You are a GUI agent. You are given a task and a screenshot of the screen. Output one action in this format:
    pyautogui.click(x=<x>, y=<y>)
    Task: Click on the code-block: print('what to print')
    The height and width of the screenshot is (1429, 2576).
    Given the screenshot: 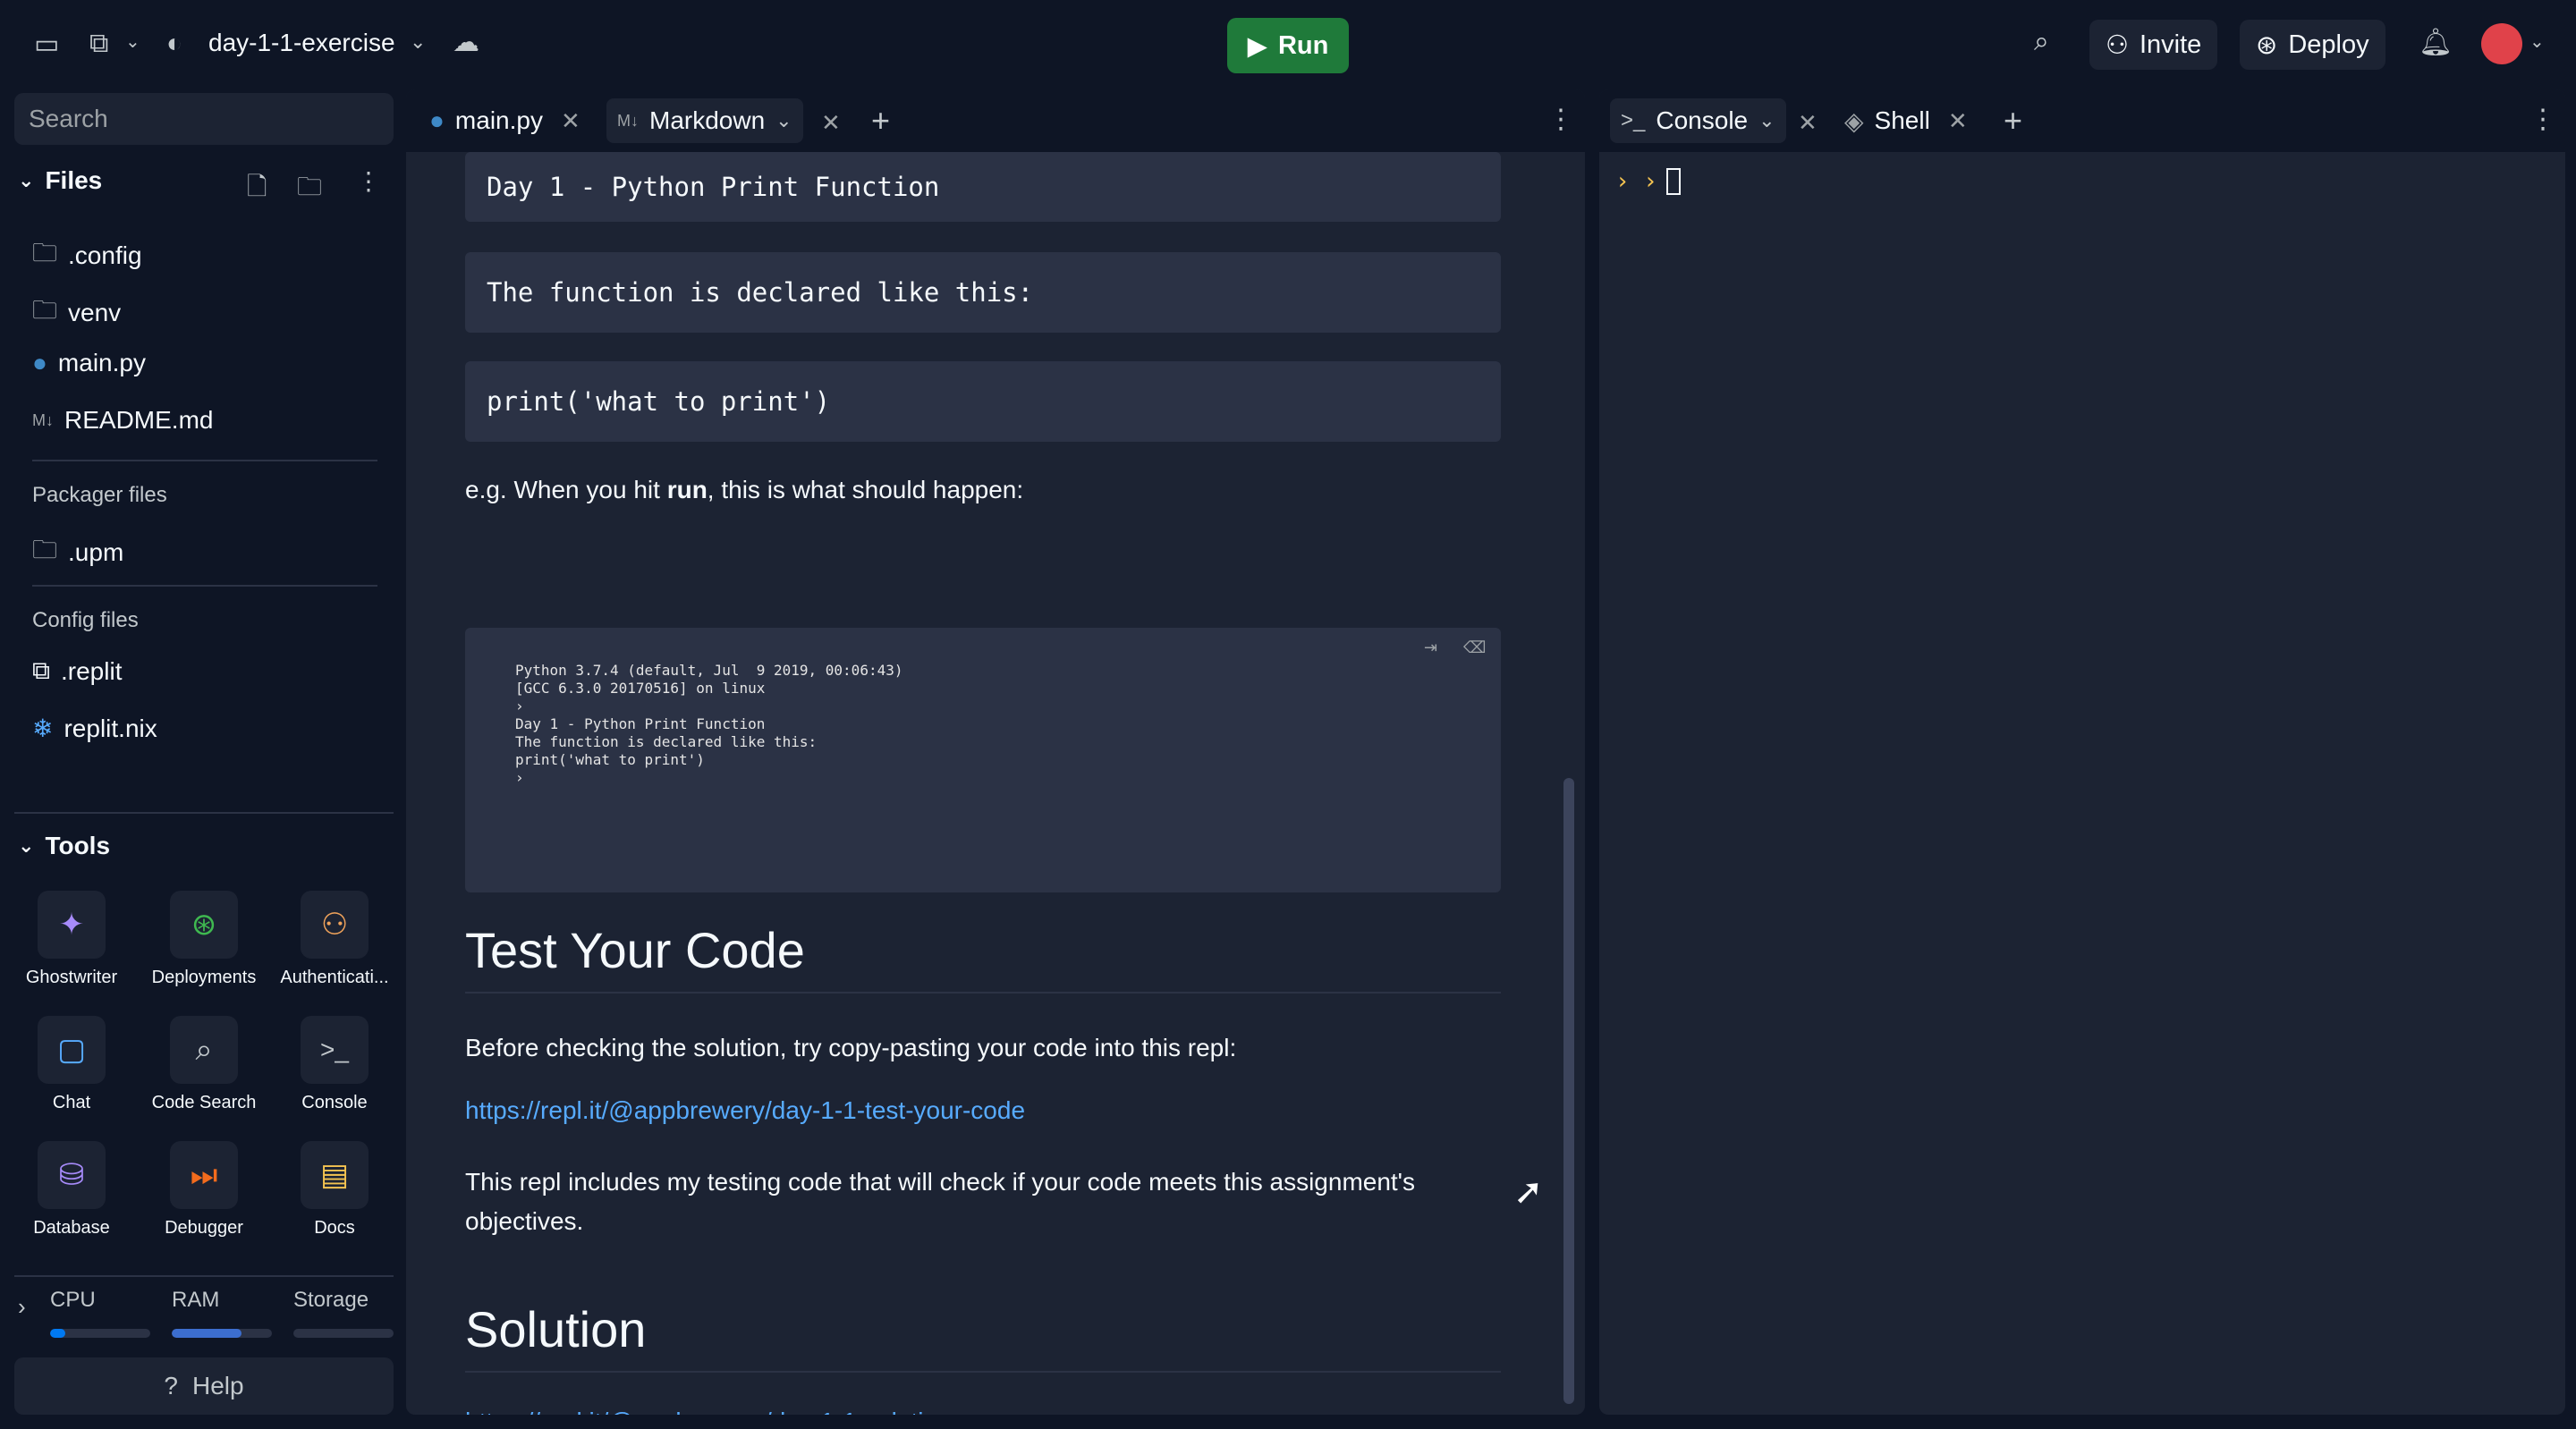 What is the action you would take?
    pyautogui.click(x=983, y=401)
    